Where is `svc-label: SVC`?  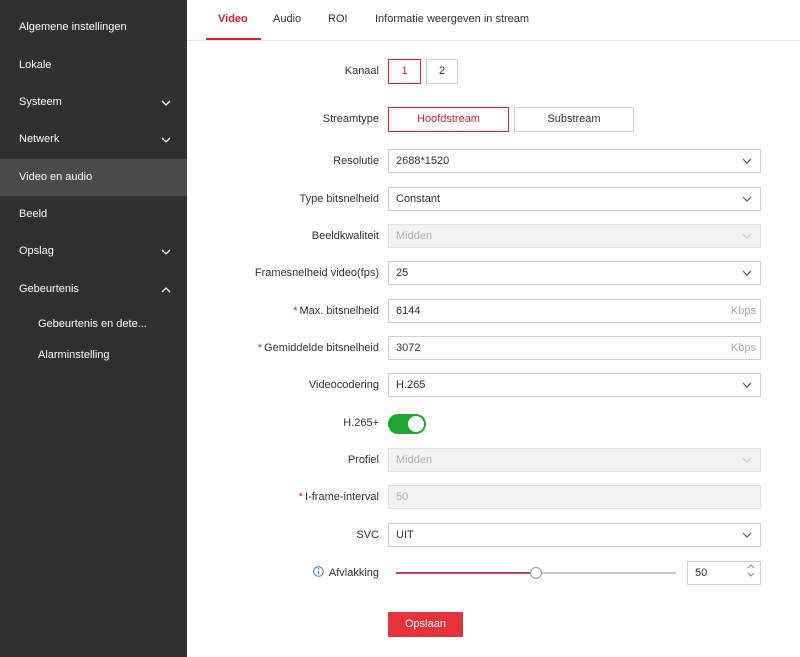 svc-label: SVC is located at coordinates (367, 535).